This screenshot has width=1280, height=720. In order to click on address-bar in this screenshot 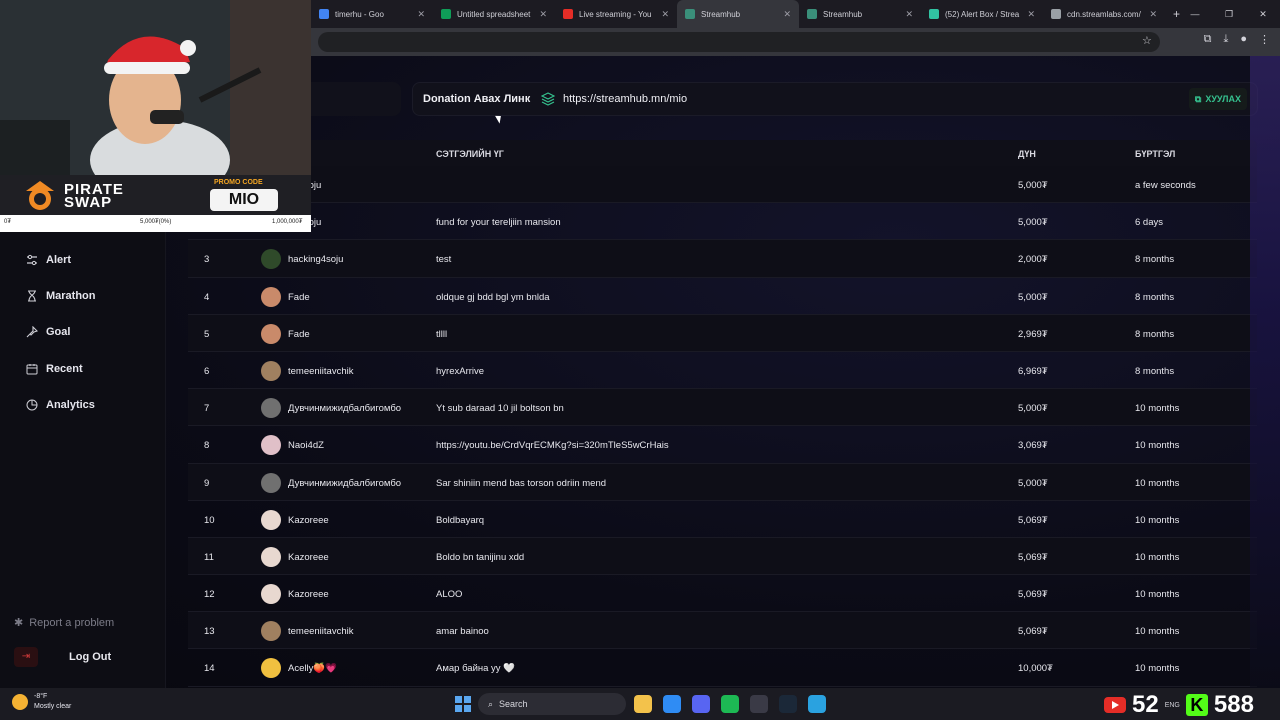, I will do `click(739, 42)`.